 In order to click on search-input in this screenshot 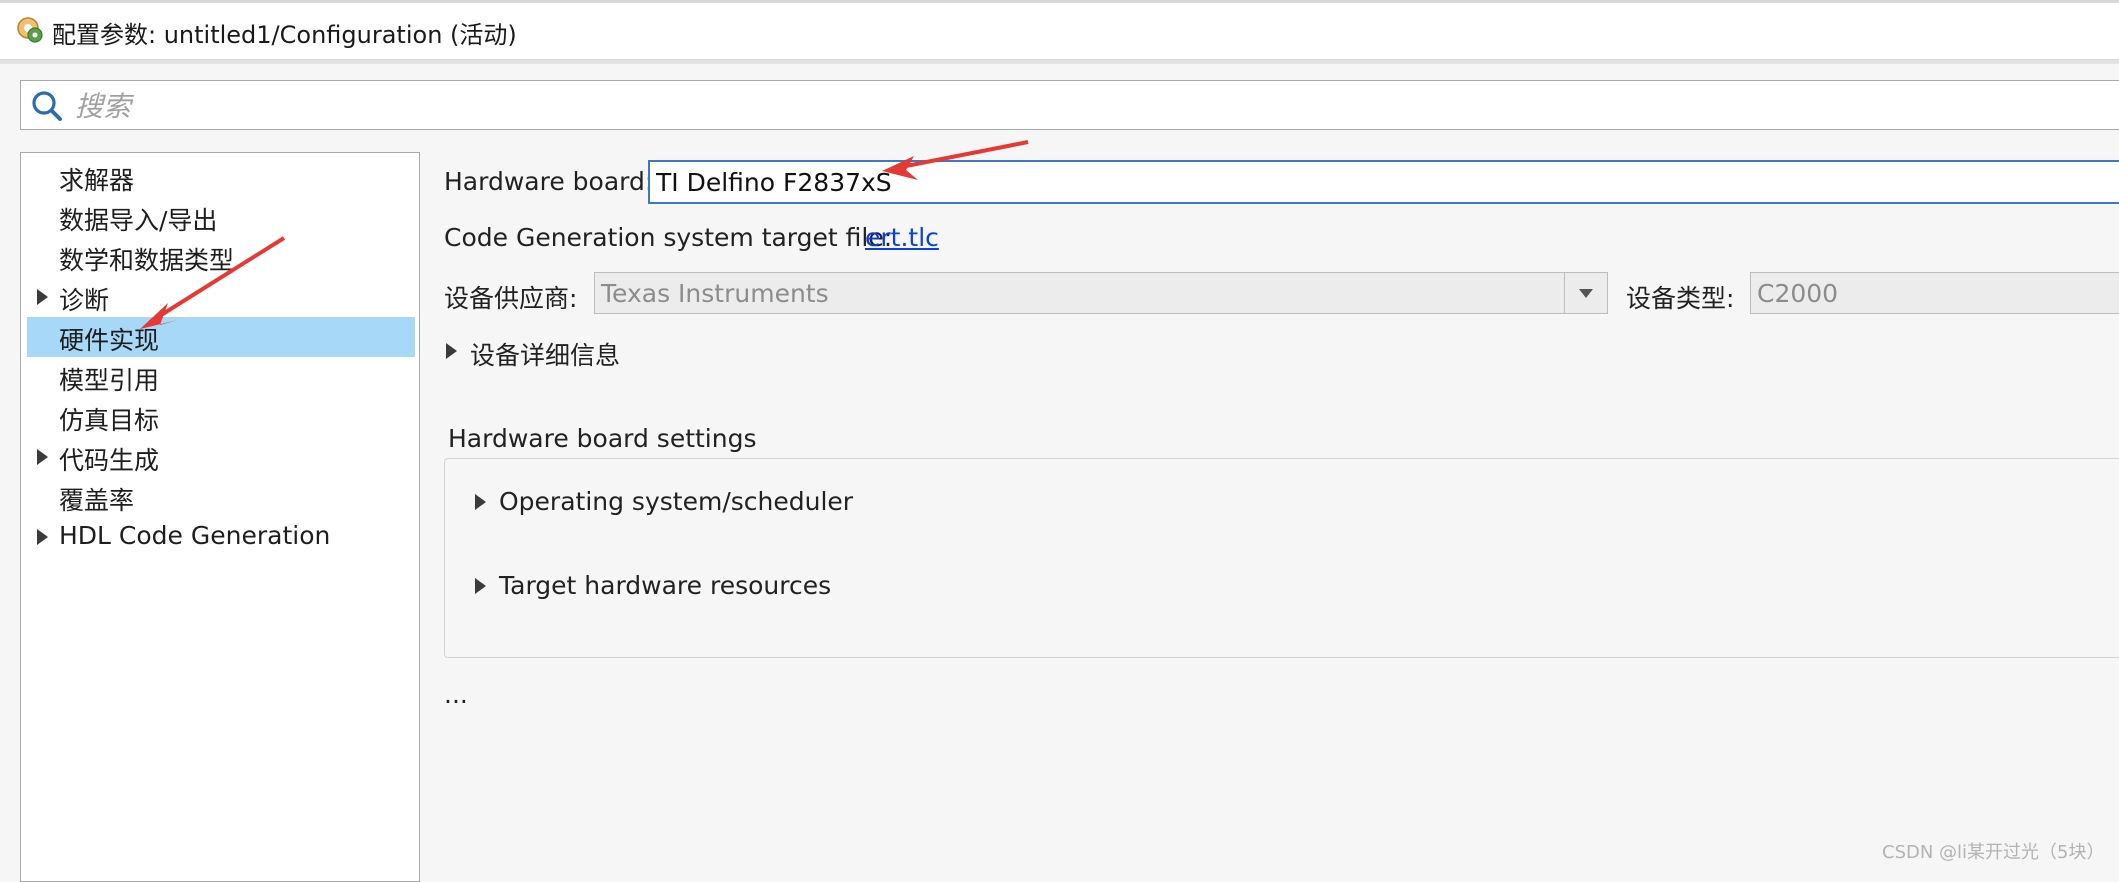, I will do `click(975, 106)`.